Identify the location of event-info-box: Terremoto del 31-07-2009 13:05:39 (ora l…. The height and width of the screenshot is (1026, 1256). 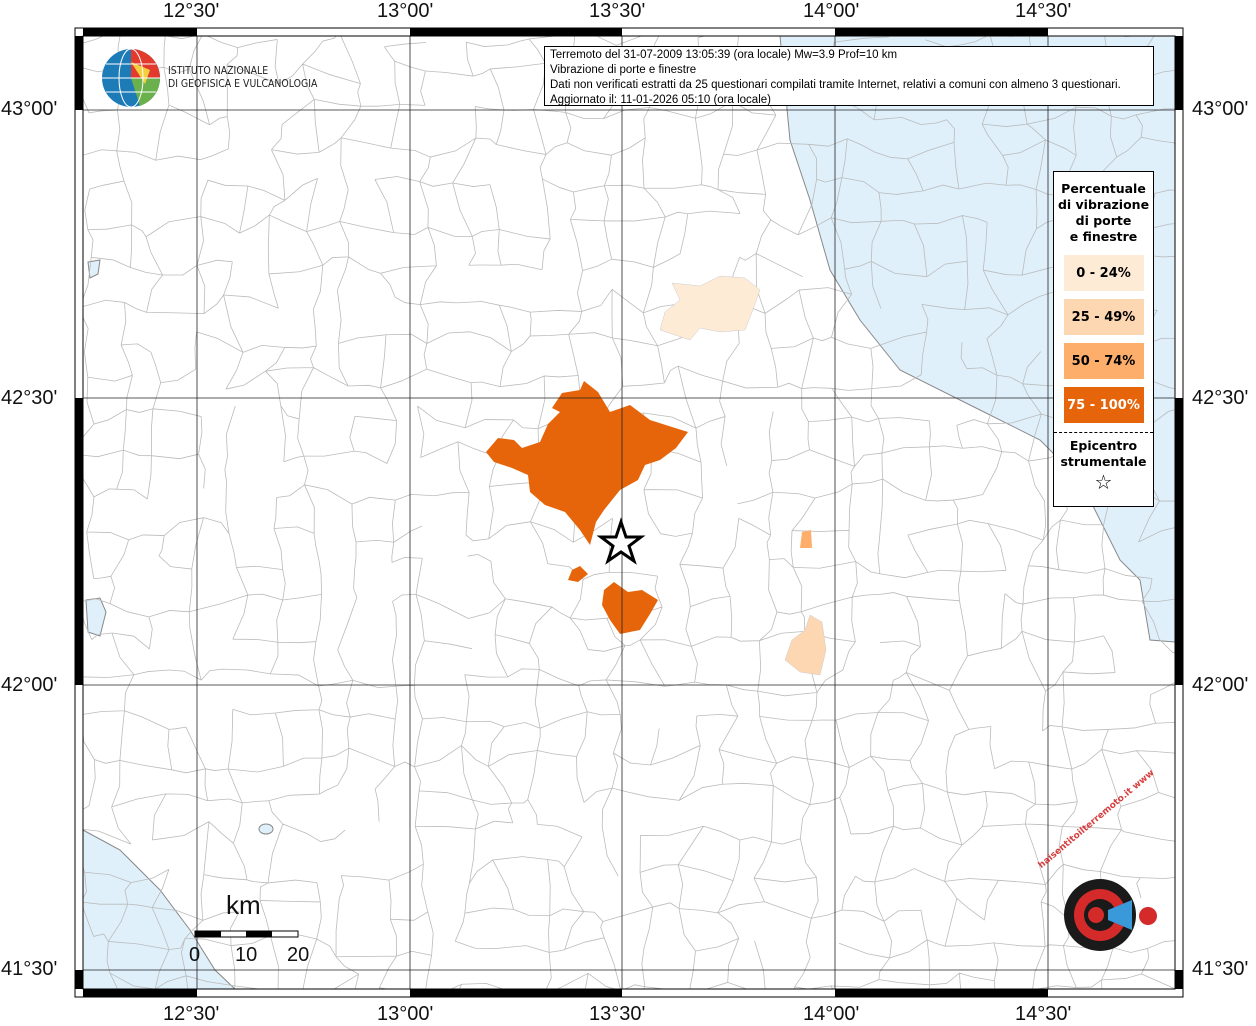
(849, 76).